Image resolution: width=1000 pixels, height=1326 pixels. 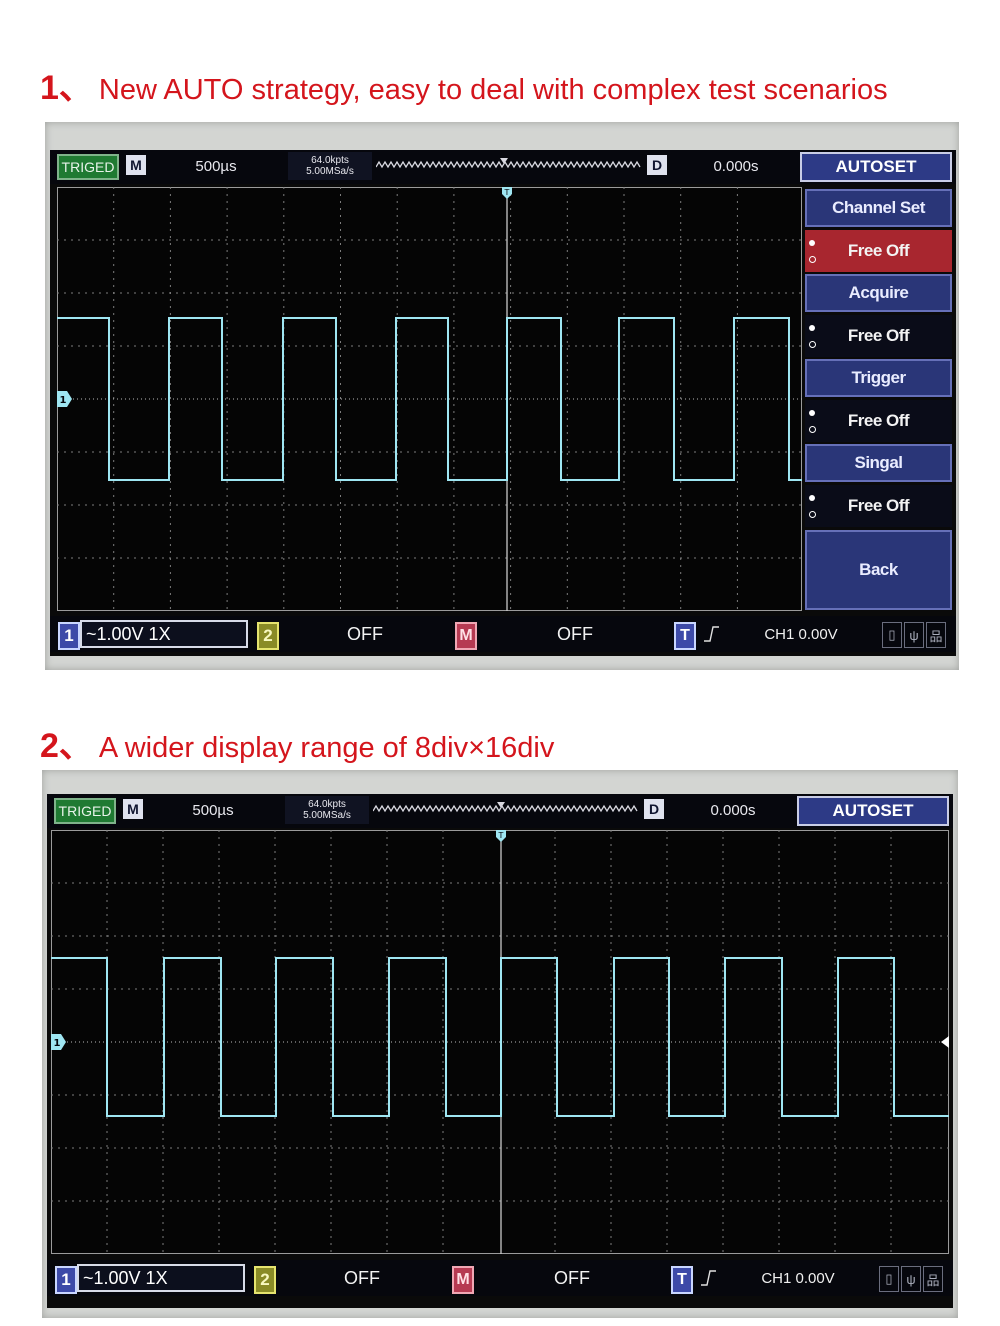 What do you see at coordinates (878, 208) in the screenshot?
I see `menu-title-channel-set: Channel Set` at bounding box center [878, 208].